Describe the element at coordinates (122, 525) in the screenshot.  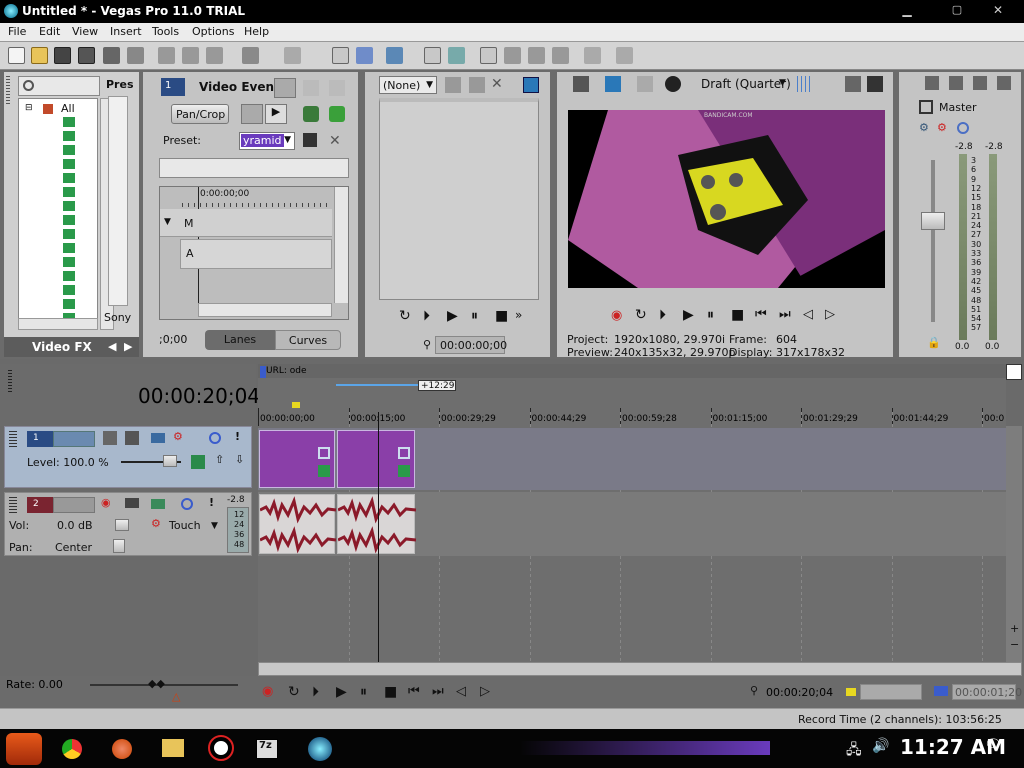
I see `vol-slider-thumb` at that location.